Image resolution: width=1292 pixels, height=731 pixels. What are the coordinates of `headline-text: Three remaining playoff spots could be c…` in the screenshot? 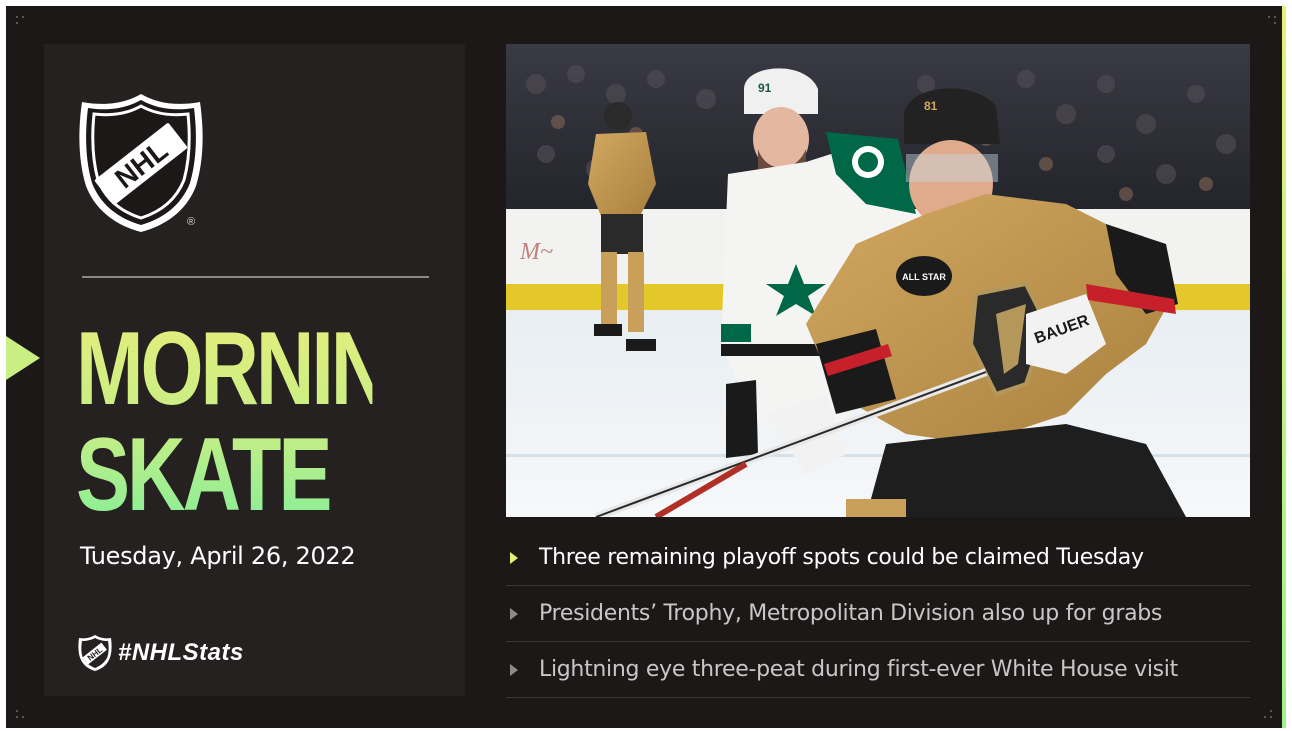 It's located at (841, 557).